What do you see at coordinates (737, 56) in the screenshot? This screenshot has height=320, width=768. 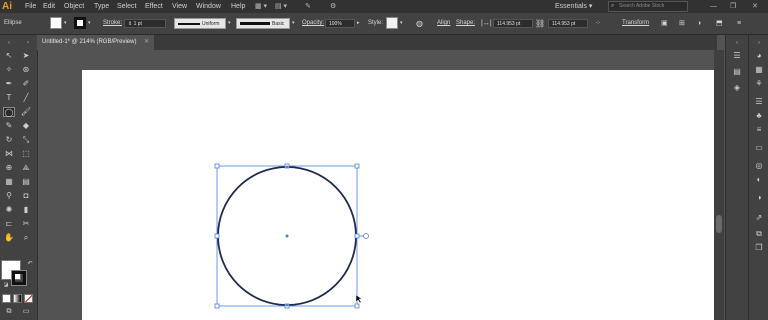 I see `properties-panel-icon: ☰` at bounding box center [737, 56].